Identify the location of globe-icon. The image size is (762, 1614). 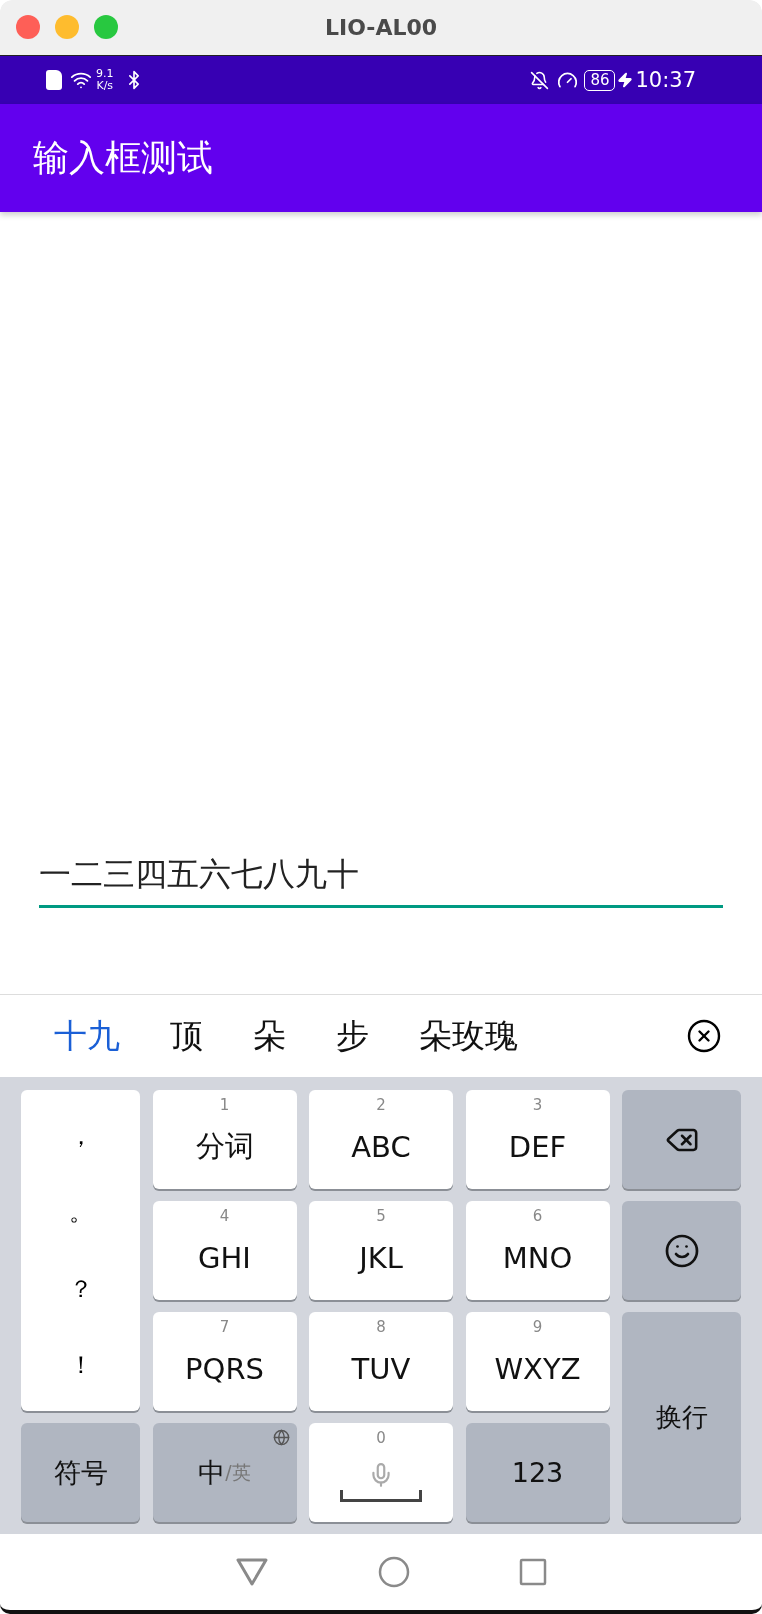
(281, 1437).